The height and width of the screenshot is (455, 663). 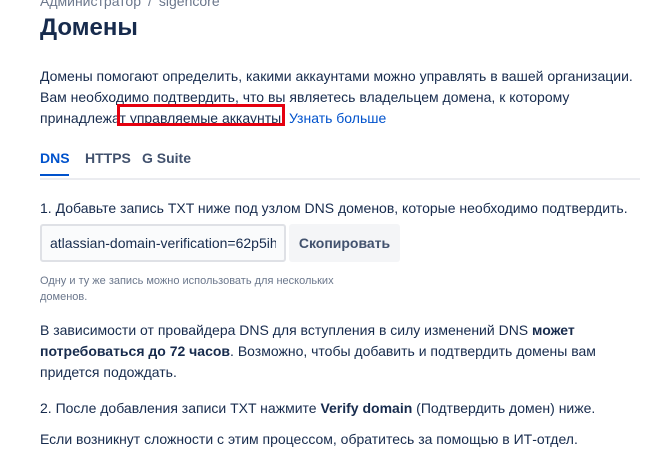 I want to click on tab-bar-divider, so click(x=340, y=179).